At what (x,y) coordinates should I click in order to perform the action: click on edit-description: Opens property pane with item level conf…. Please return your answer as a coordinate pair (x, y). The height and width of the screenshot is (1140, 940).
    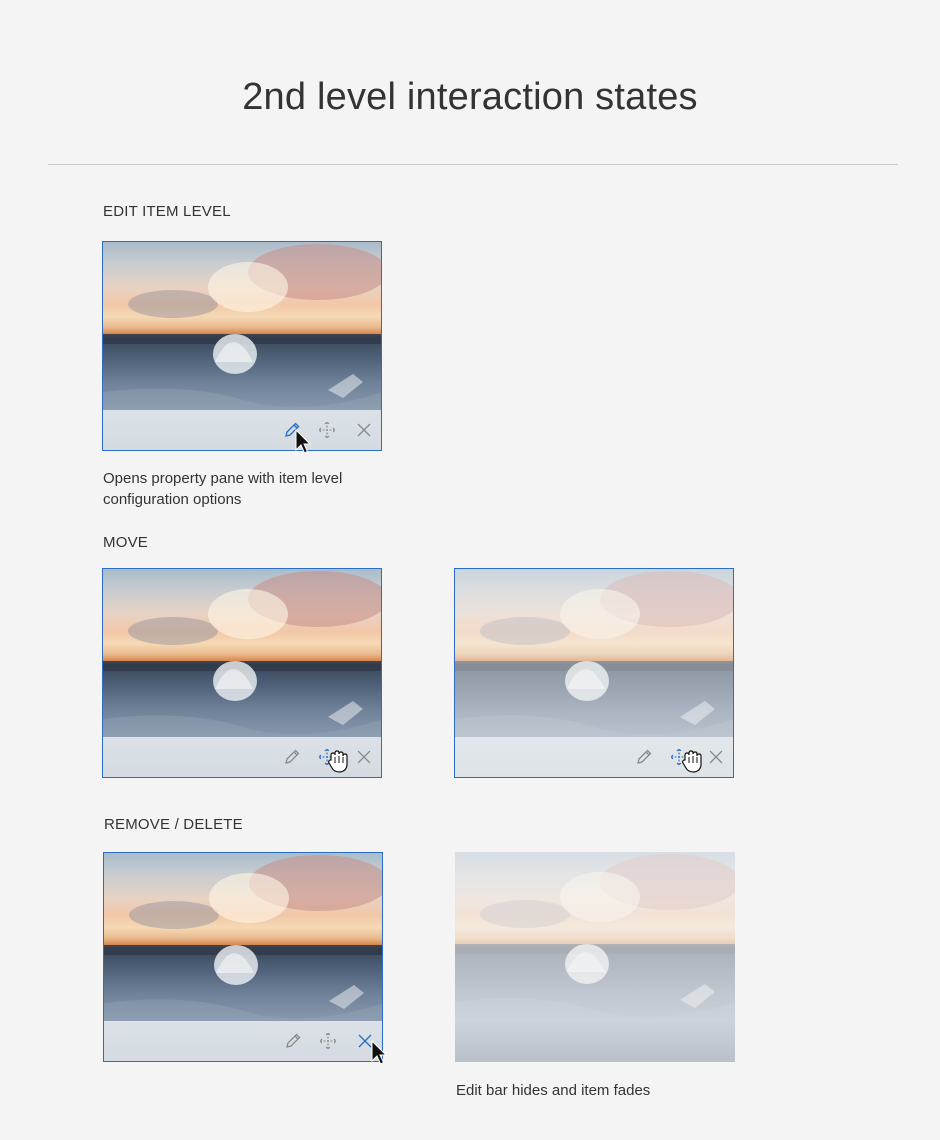
    Looking at the image, I should click on (222, 489).